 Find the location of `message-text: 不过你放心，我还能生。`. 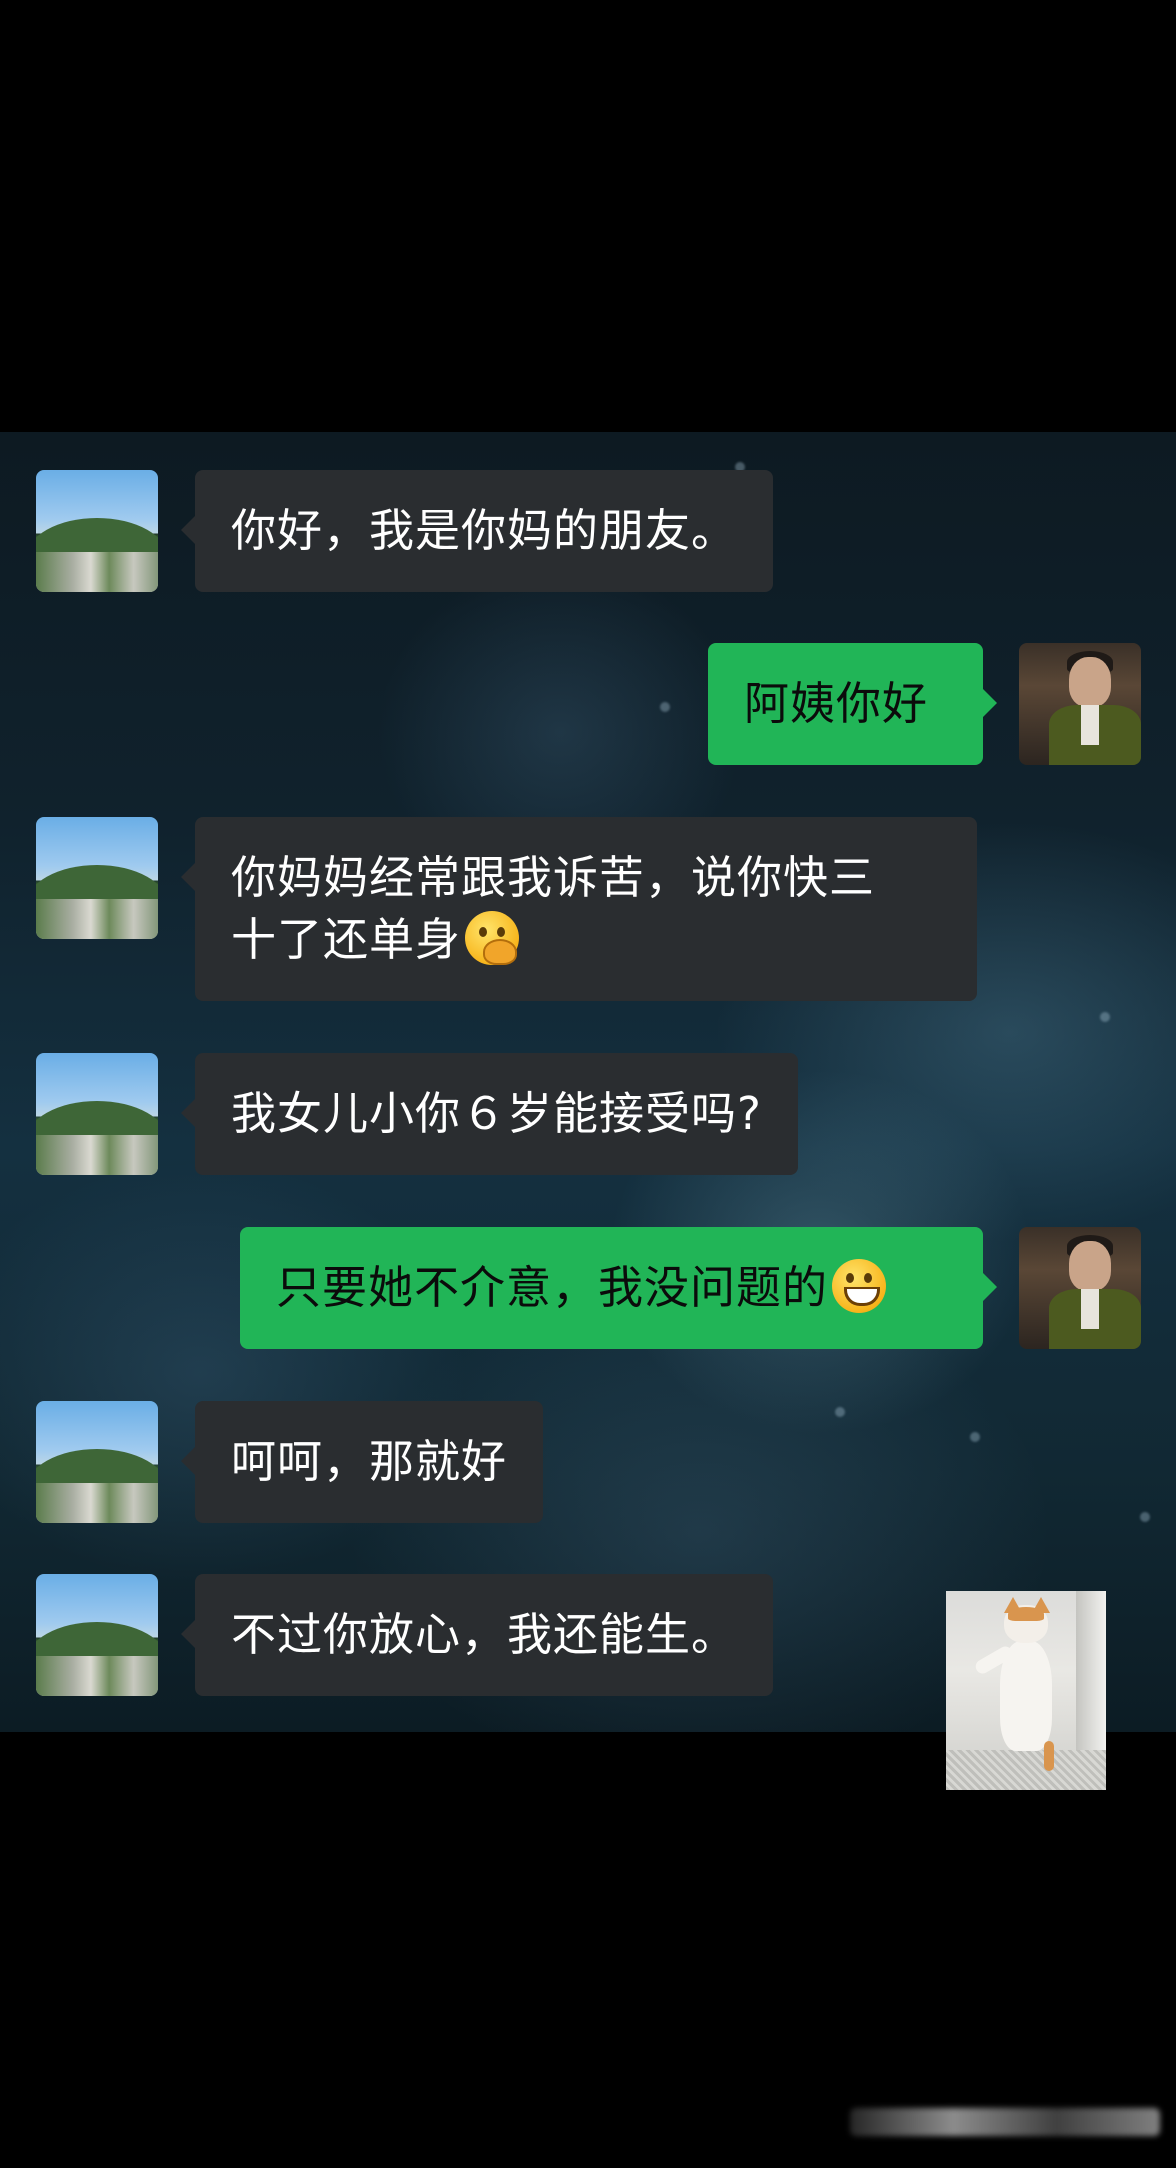

message-text: 不过你放心，我还能生。 is located at coordinates (484, 1634).